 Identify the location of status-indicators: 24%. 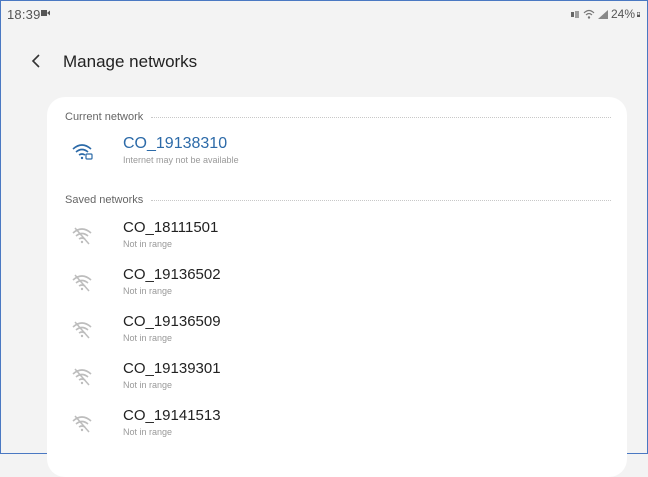
(606, 14).